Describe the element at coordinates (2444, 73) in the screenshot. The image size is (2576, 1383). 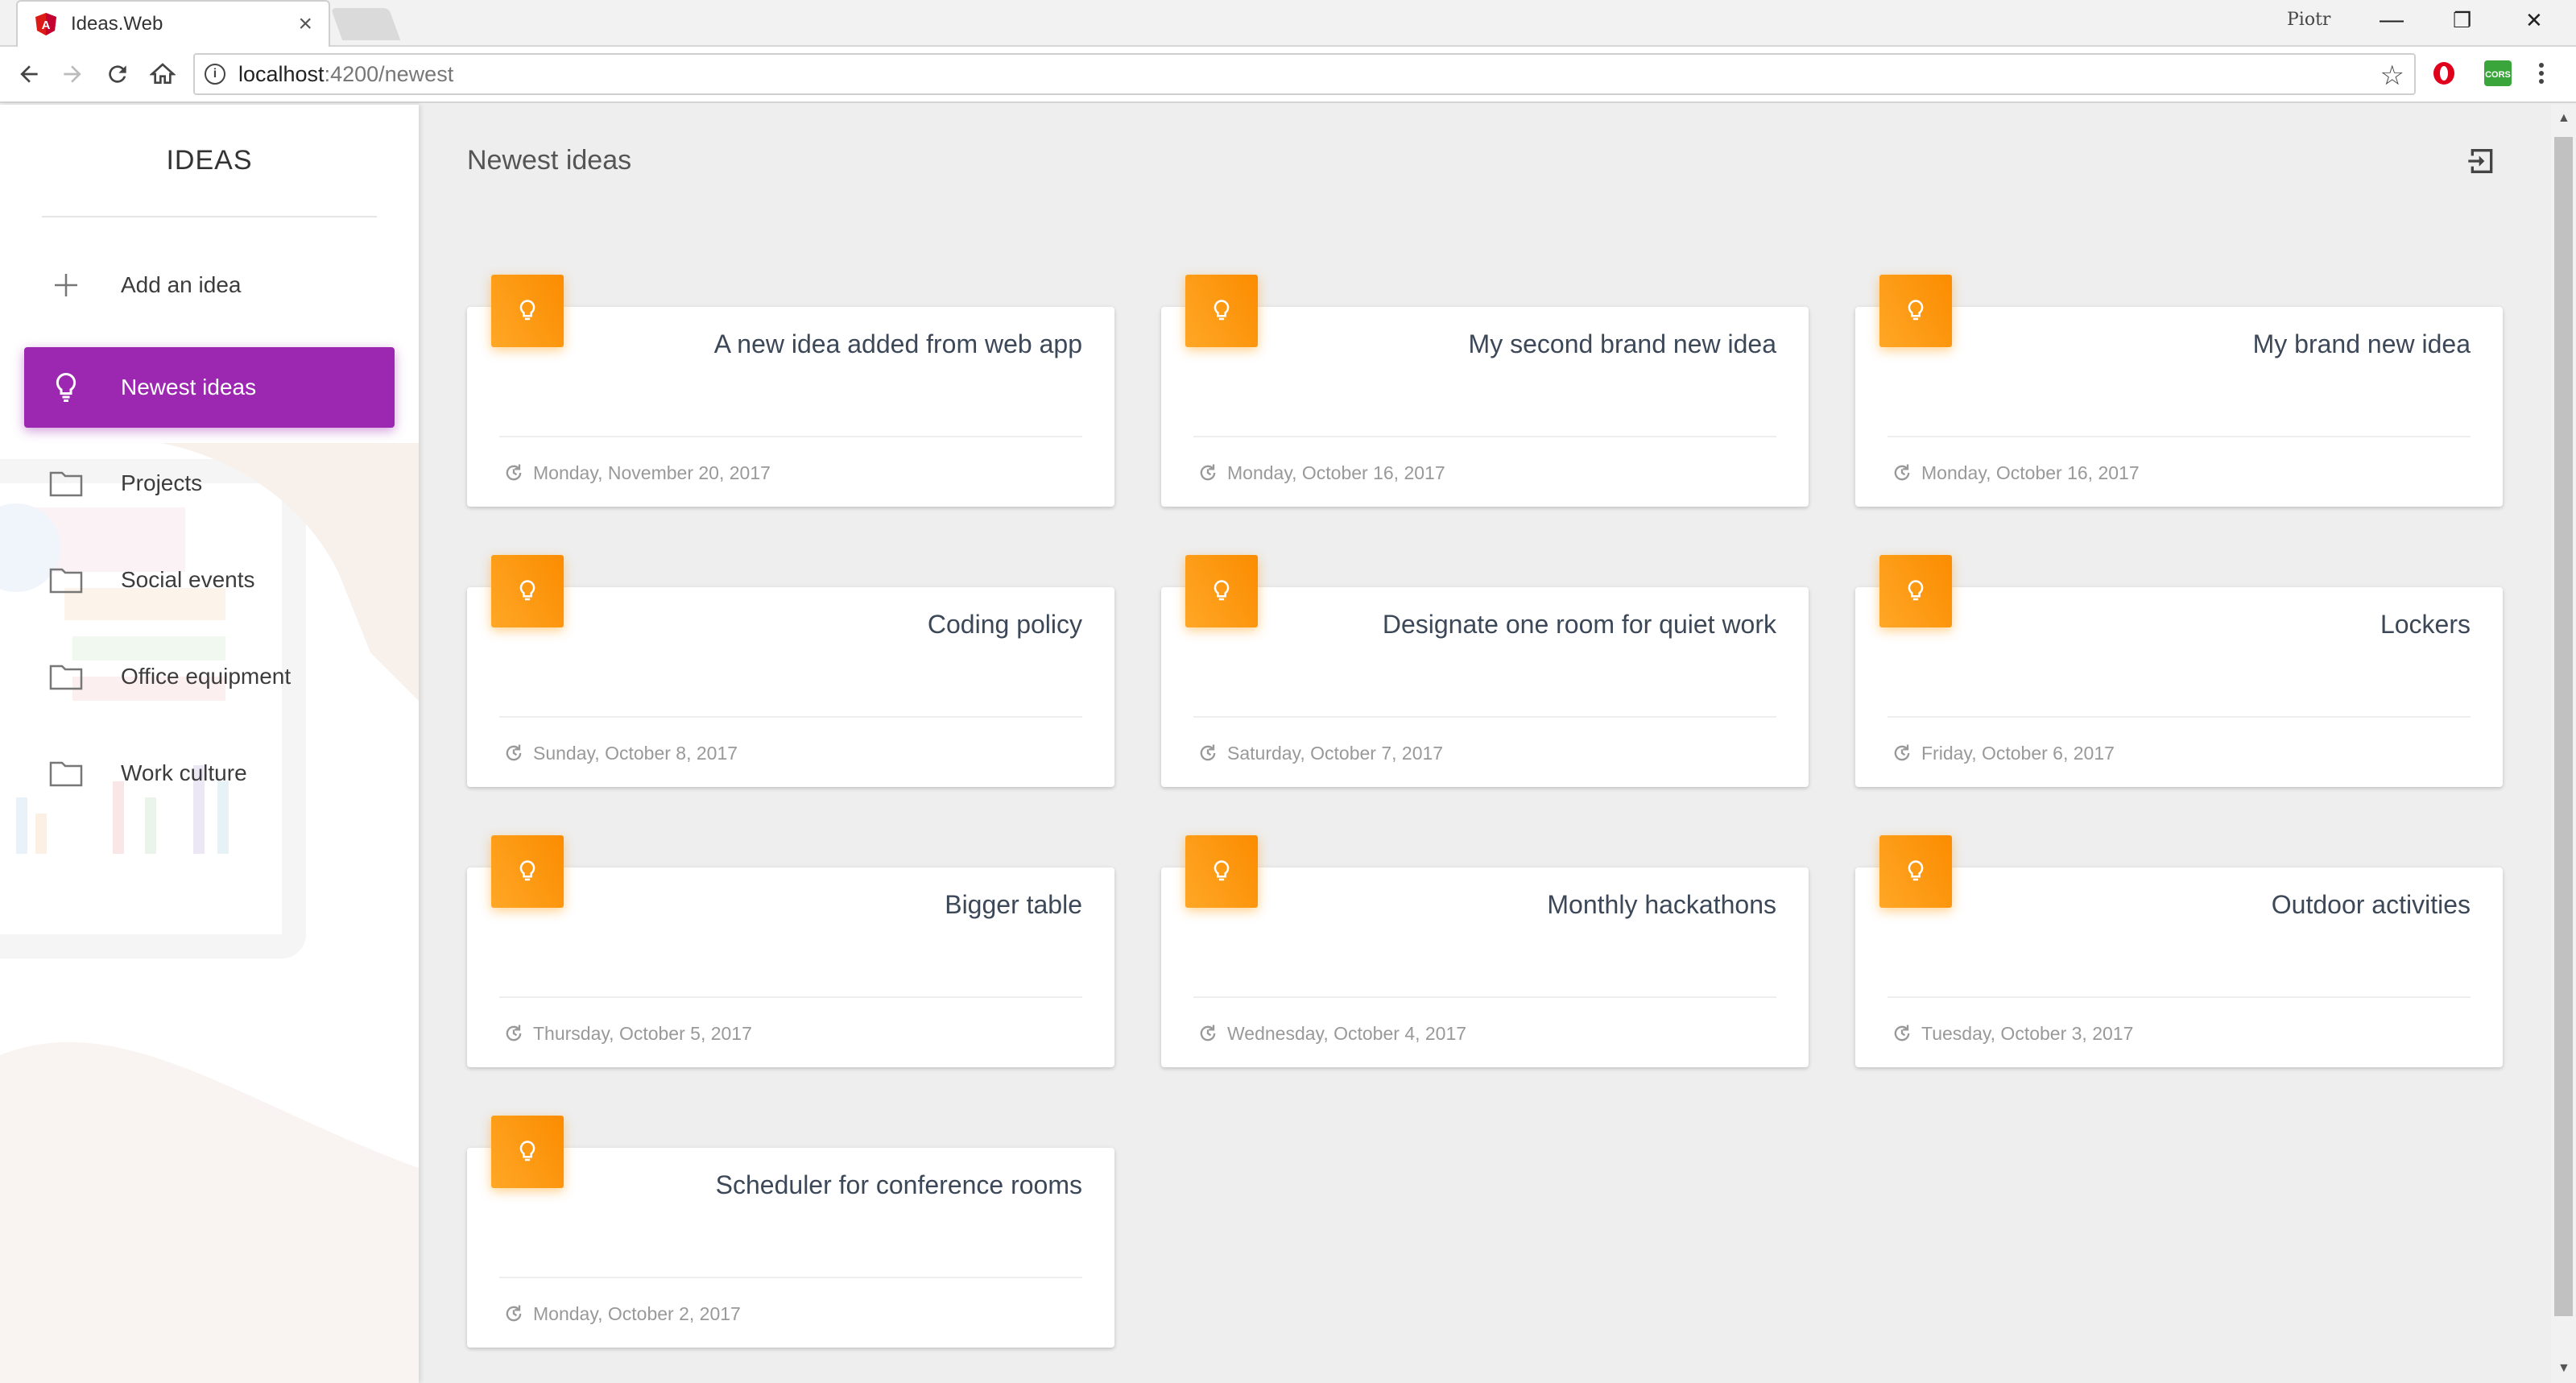
I see `opera-extension-icon` at that location.